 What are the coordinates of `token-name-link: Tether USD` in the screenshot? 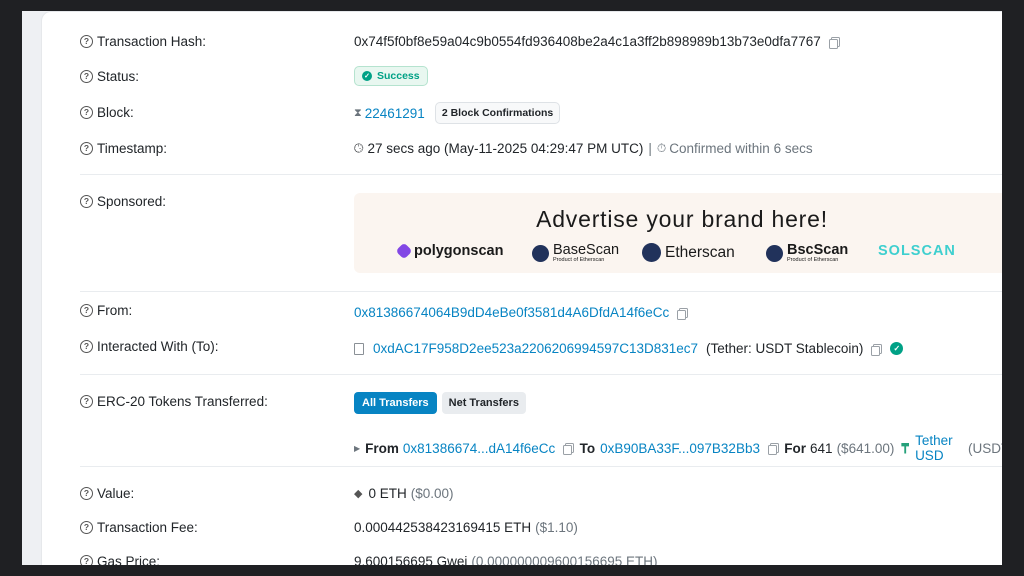 It's located at (939, 448).